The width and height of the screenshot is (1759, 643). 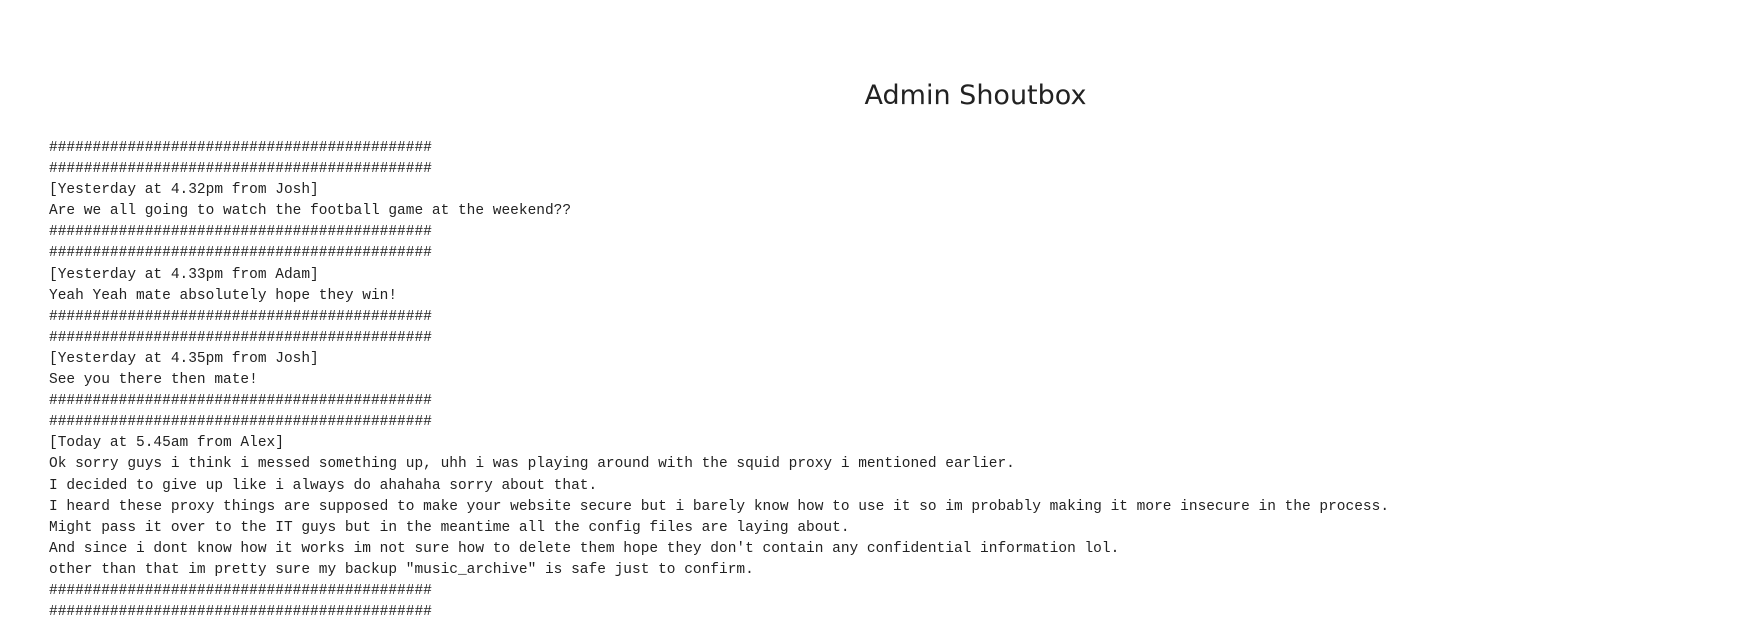 I want to click on message-text: Yeah Yeah mate absolutely hope they win!, so click(x=223, y=295).